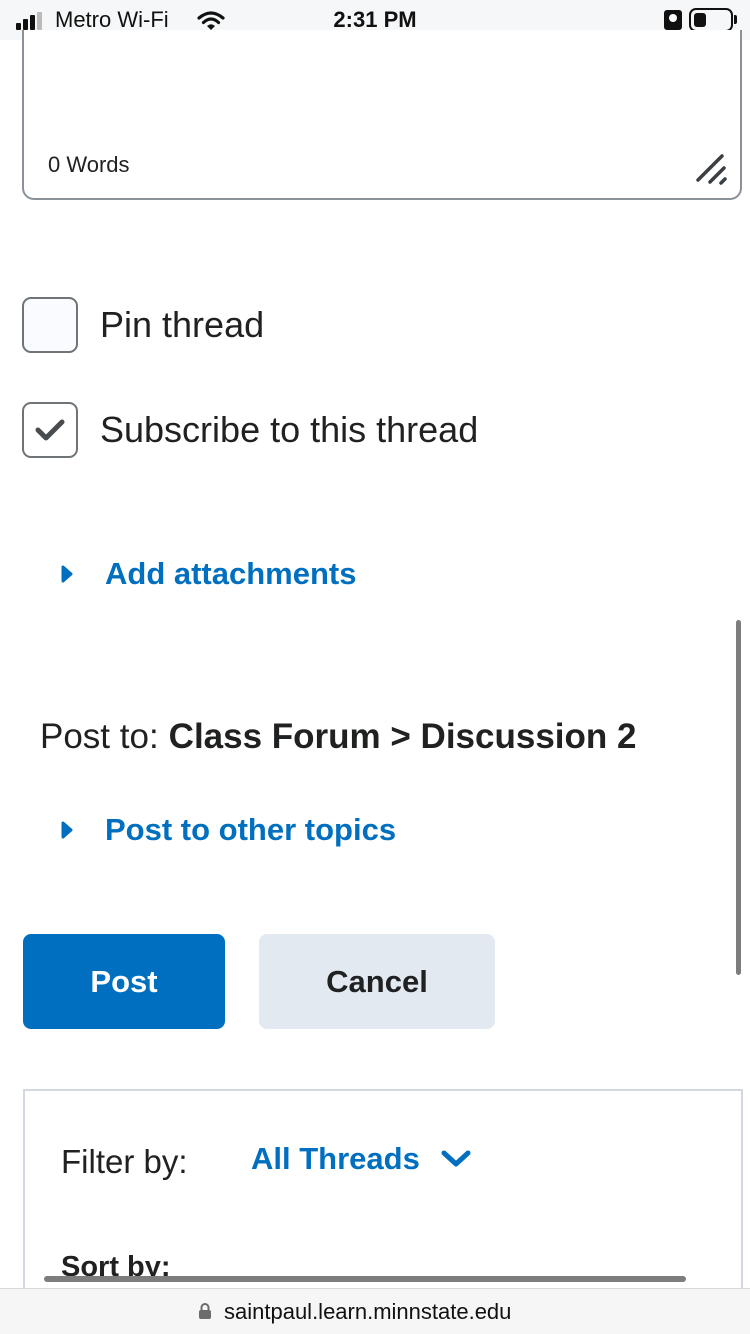 The height and width of the screenshot is (1334, 750). Describe the element at coordinates (377, 981) in the screenshot. I see `cancel-button: Cancel` at that location.